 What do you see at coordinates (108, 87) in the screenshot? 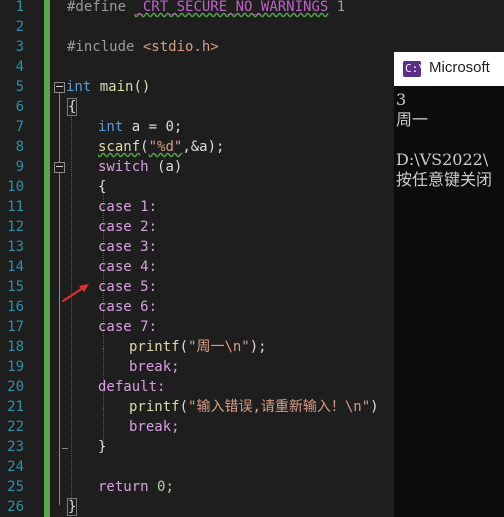
I see `code-line: int main()` at bounding box center [108, 87].